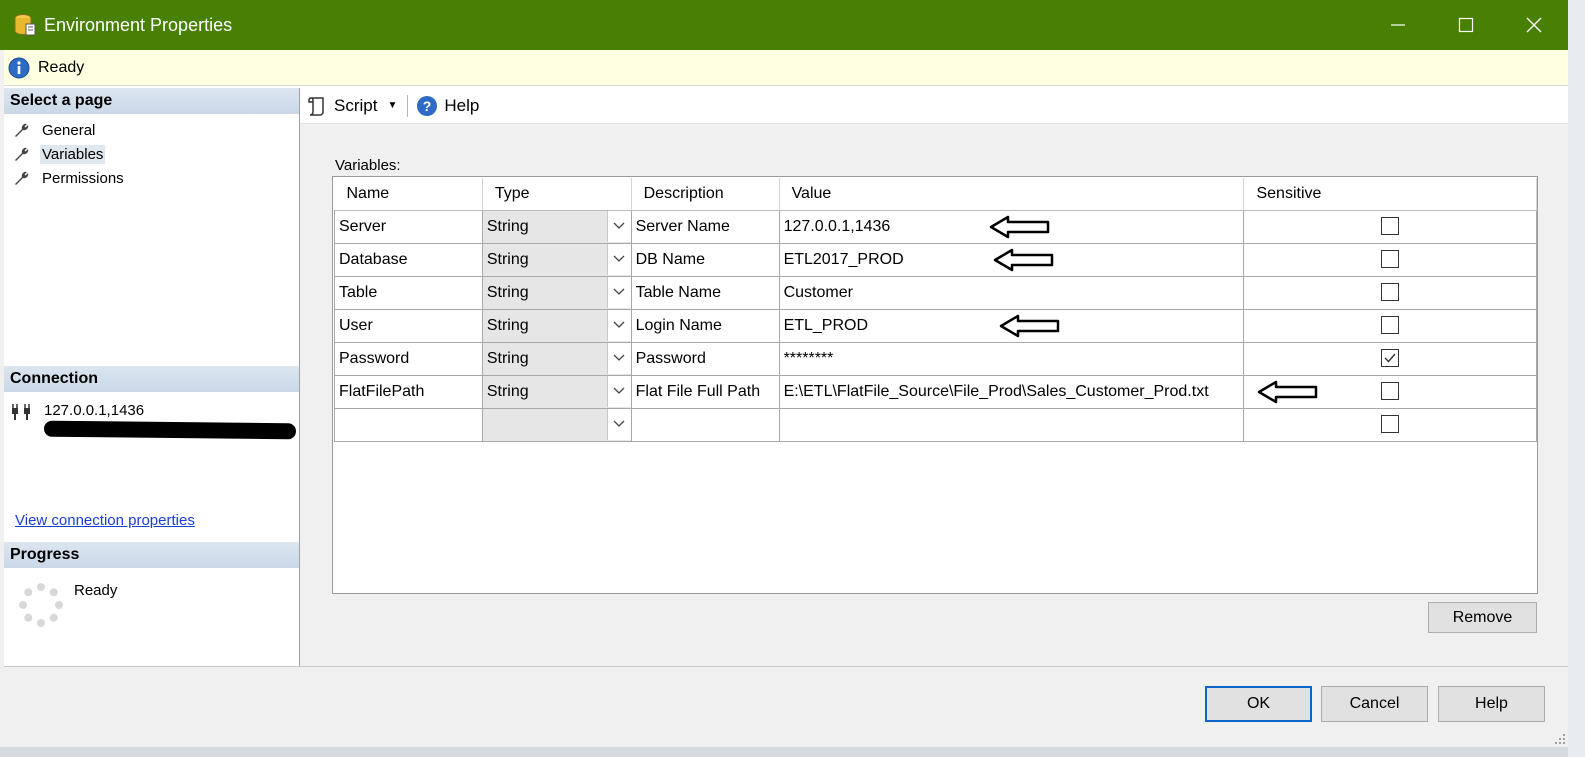  Describe the element at coordinates (1491, 704) in the screenshot. I see `help-button: Help` at that location.